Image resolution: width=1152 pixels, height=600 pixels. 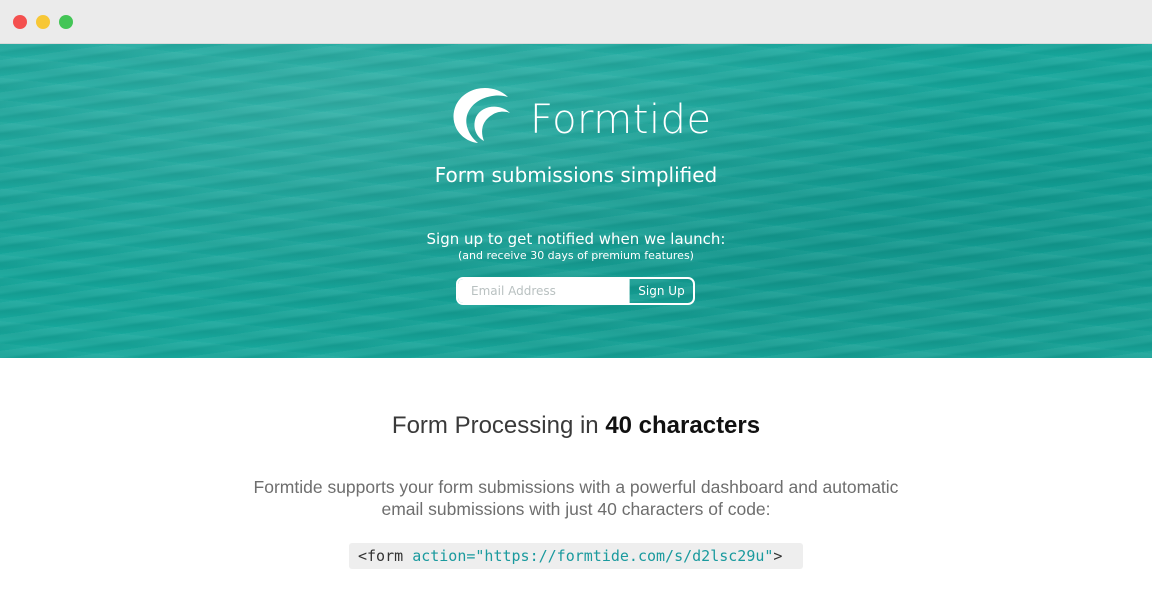 What do you see at coordinates (624, 556) in the screenshot?
I see `code-value: "https://formtide.com/s/d2lsc29u"` at bounding box center [624, 556].